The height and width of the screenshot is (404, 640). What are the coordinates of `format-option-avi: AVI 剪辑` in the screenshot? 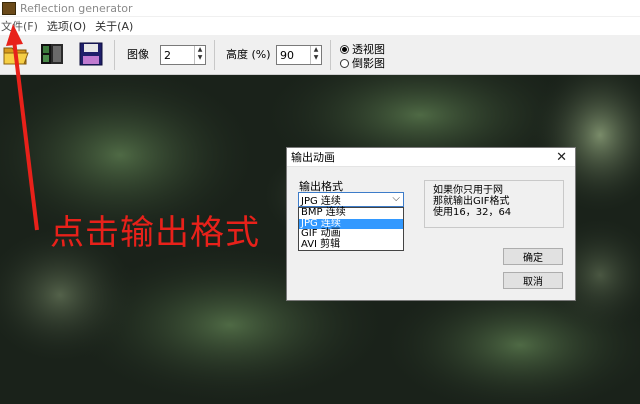 It's located at (351, 245).